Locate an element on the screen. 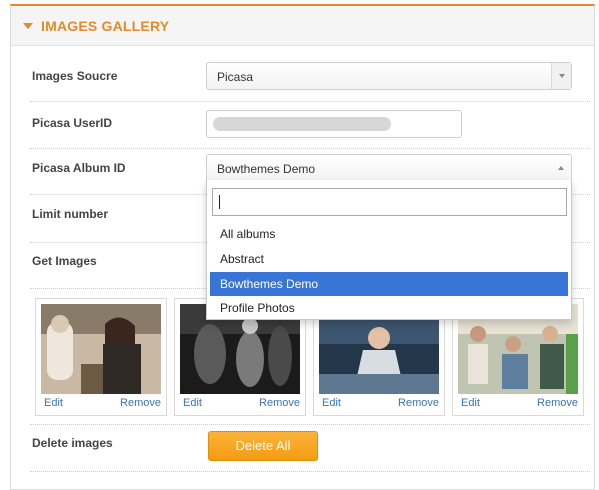  delete-images-label: Delete images is located at coordinates (72, 443).